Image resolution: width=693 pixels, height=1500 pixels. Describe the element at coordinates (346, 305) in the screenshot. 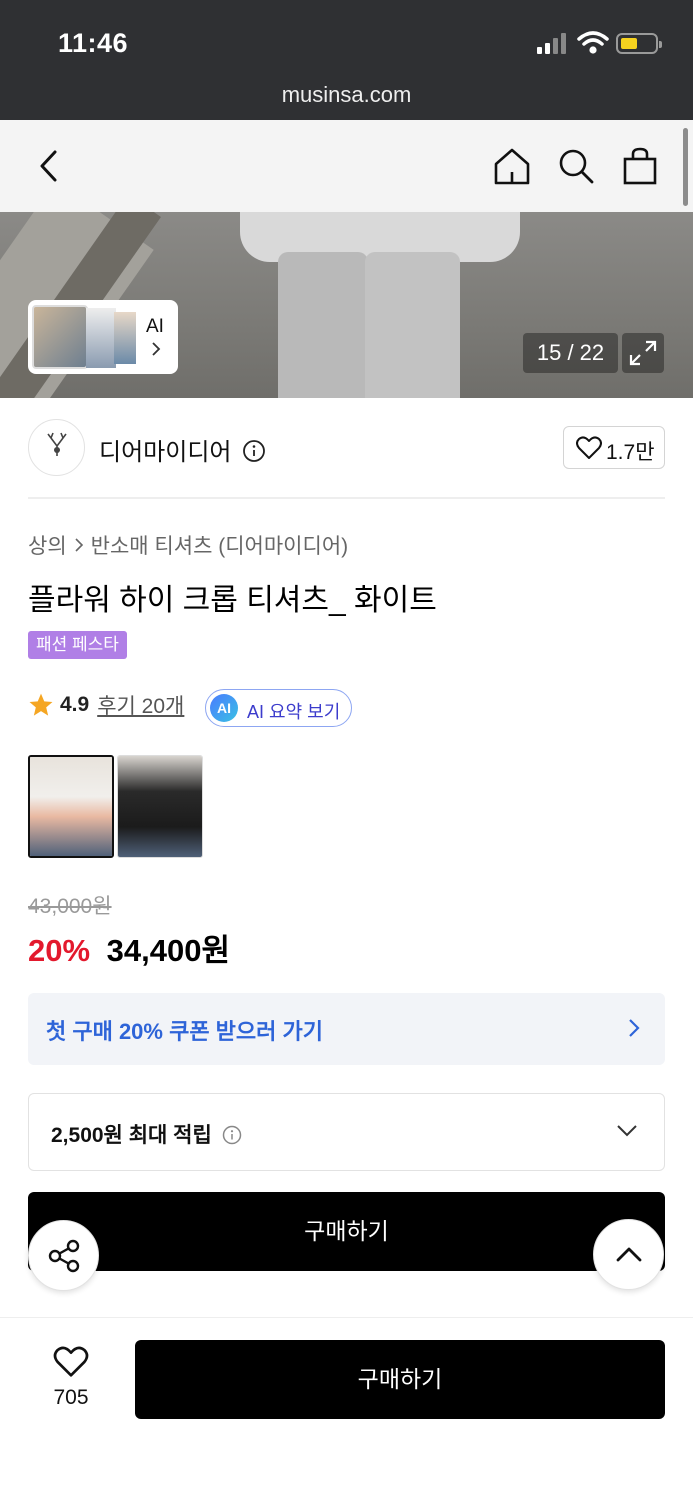

I see `product-image: AI 15 / 22` at that location.